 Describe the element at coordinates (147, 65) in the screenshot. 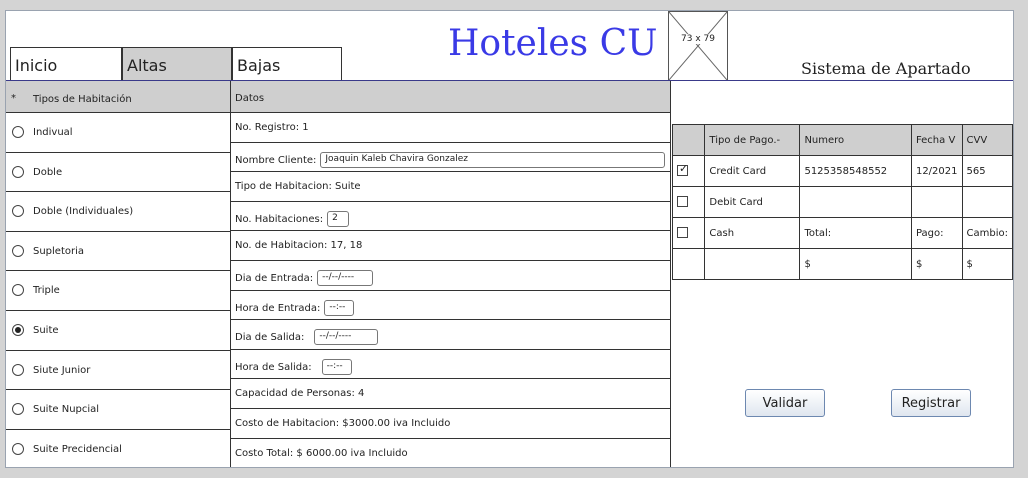

I see `tab-label: Altas` at that location.